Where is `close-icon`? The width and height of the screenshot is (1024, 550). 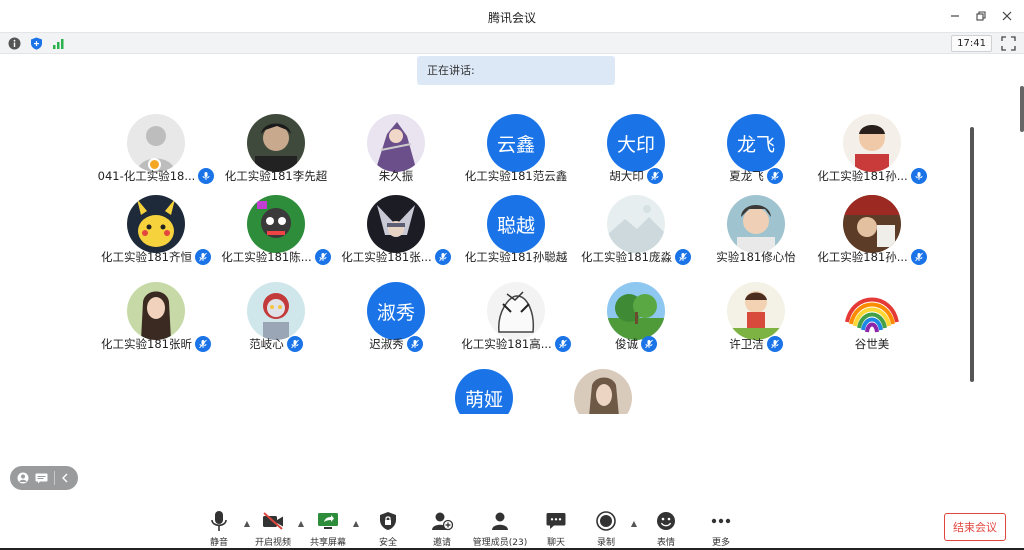 close-icon is located at coordinates (1007, 16).